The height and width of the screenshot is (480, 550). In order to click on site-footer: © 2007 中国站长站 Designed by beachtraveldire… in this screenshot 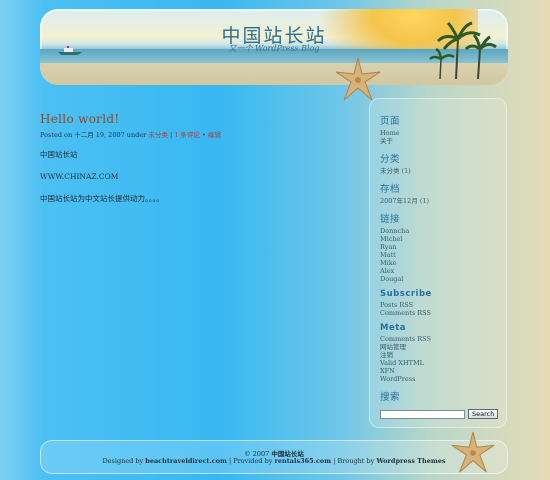, I will do `click(274, 457)`.